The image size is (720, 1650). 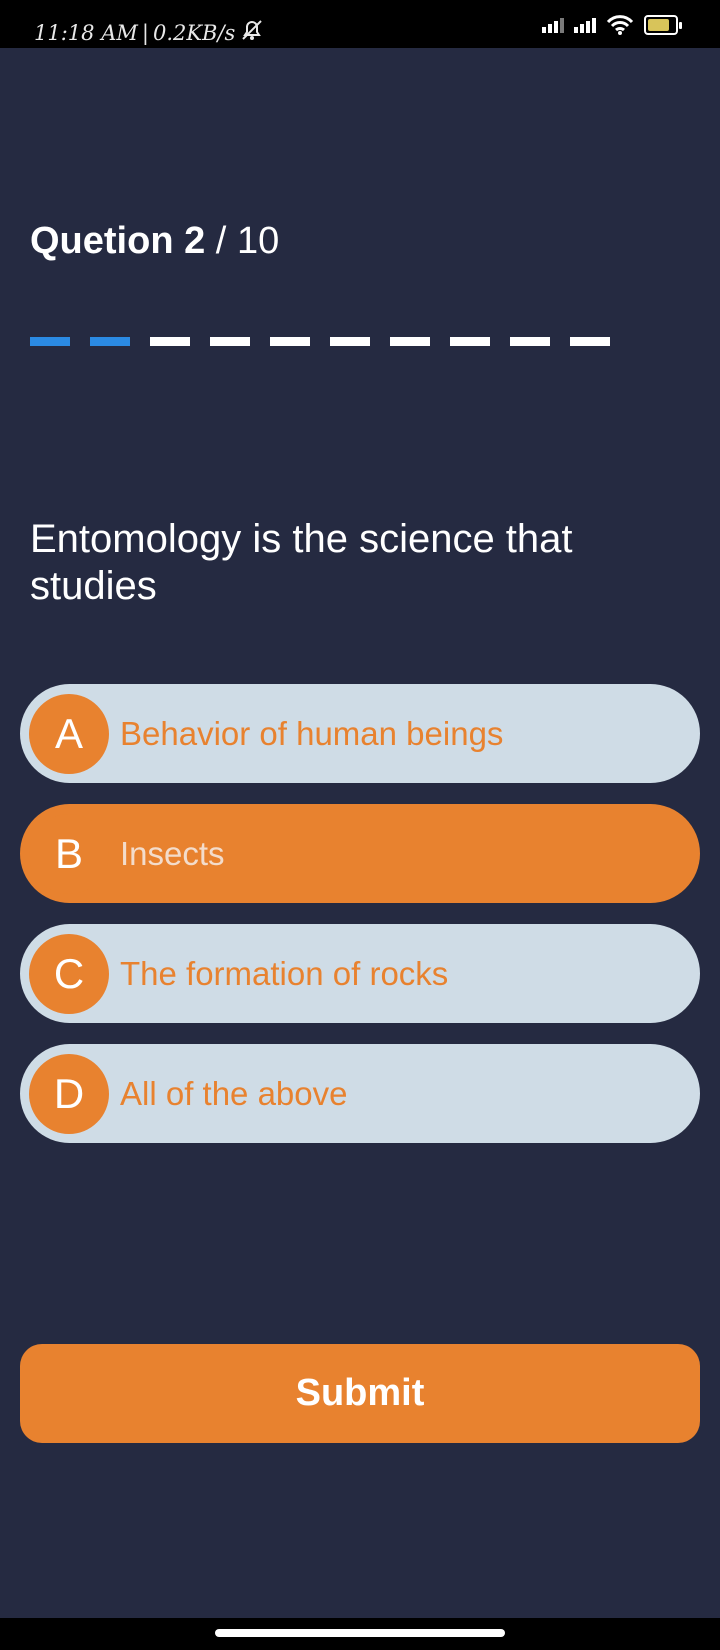 I want to click on question-total: 10, so click(x=258, y=241).